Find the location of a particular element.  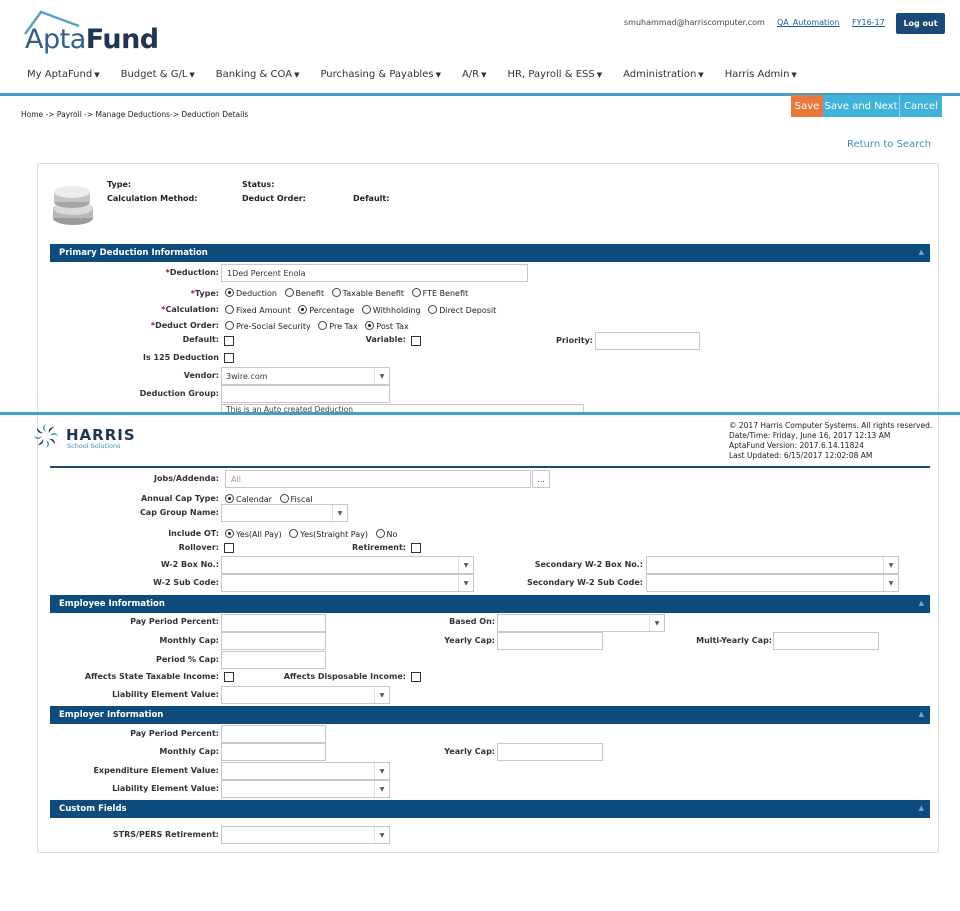

cap-fiscal-radio: Fiscal is located at coordinates (295, 499).